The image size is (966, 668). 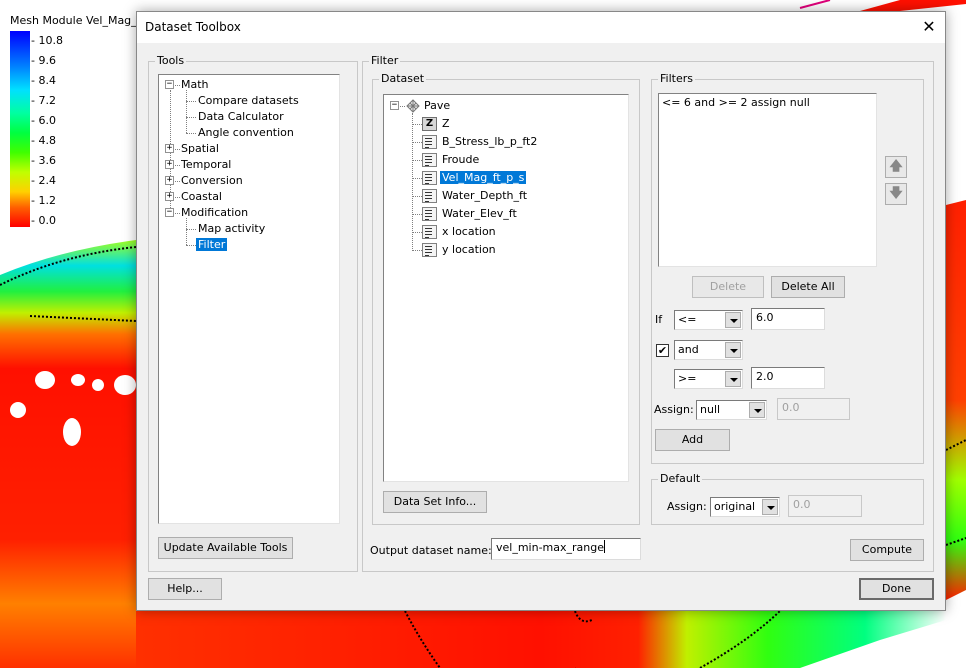 I want to click on filter-group-label: Filter, so click(x=385, y=61).